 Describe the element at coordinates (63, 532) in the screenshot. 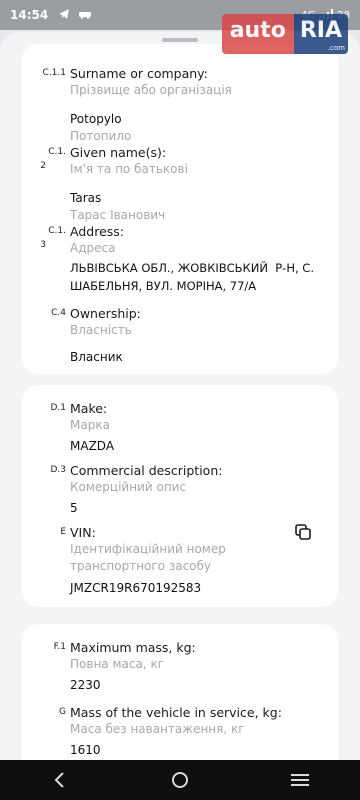

I see `field-code: E` at that location.